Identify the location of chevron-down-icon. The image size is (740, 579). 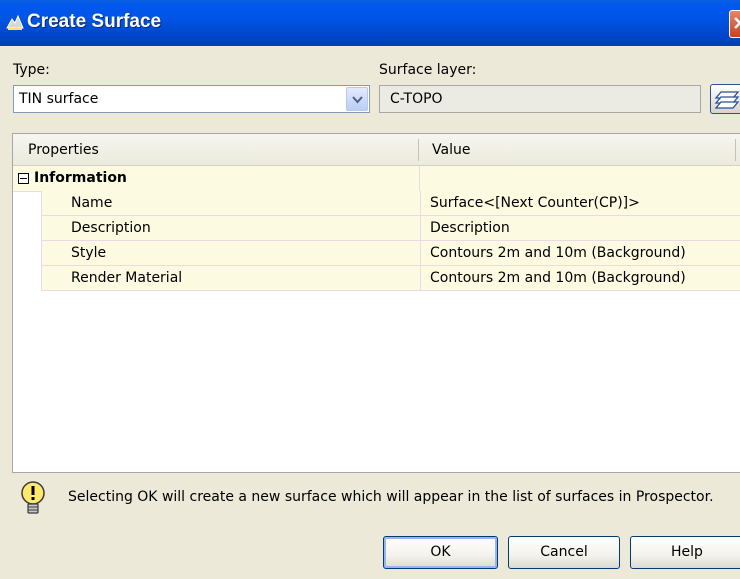
(357, 100).